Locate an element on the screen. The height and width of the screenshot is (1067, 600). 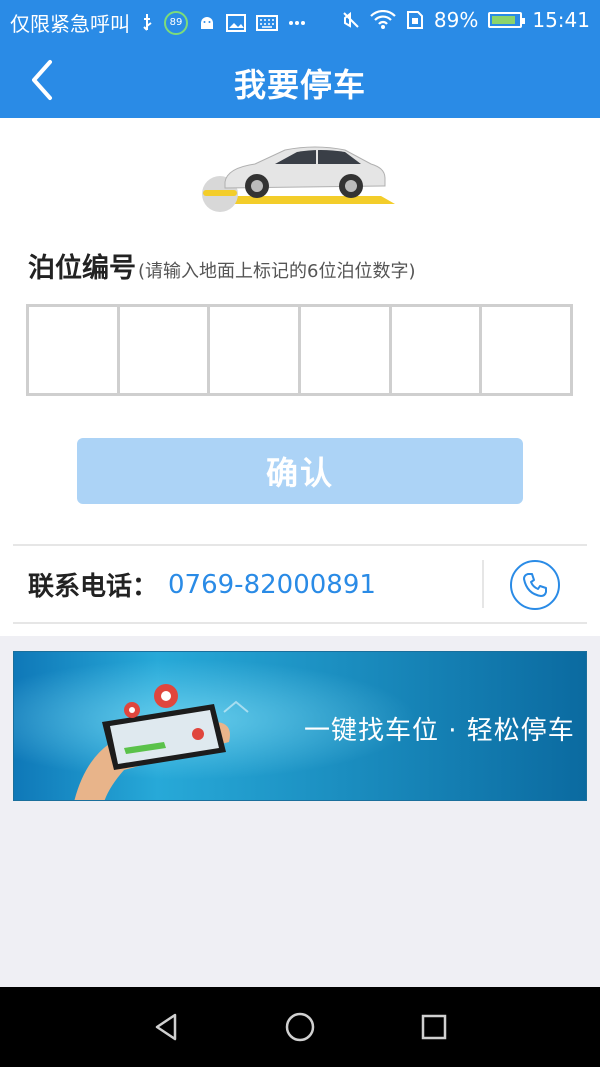
phone-icon is located at coordinates (535, 585).